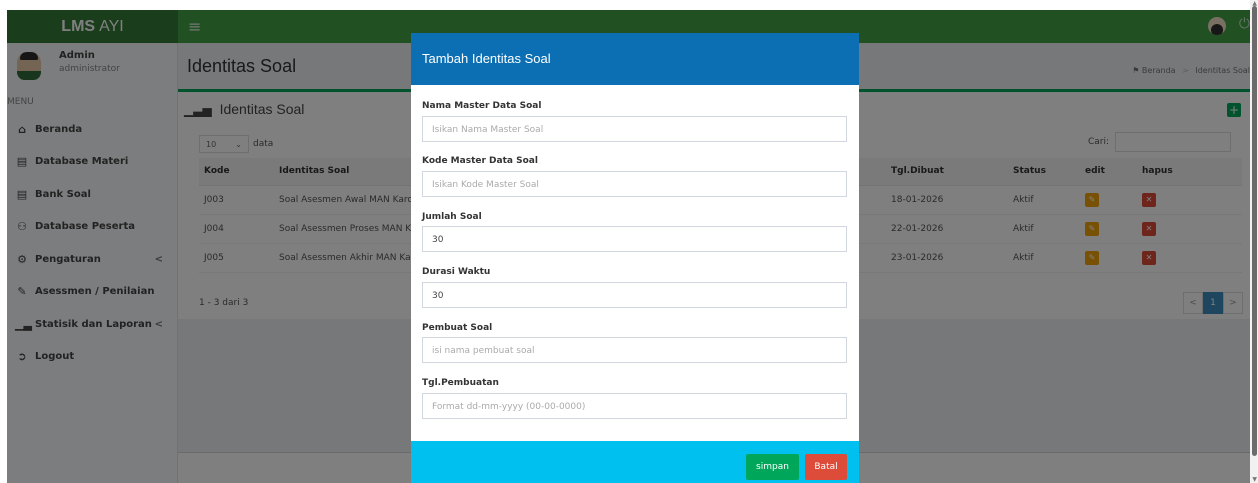 The width and height of the screenshot is (1258, 483). What do you see at coordinates (482, 106) in the screenshot?
I see `field-label-nama: Nama Master Data Soal` at bounding box center [482, 106].